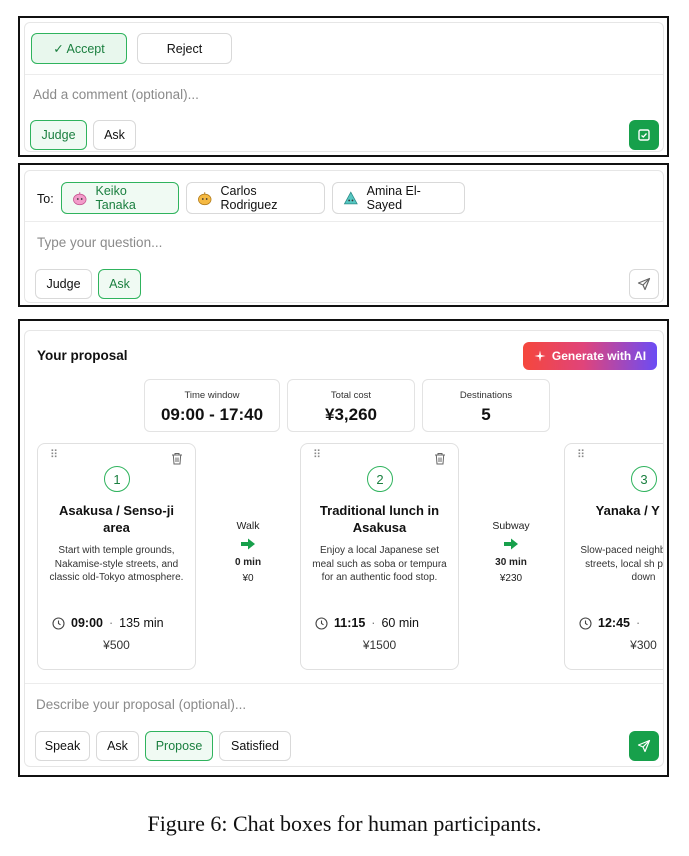 This screenshot has height=856, width=689. What do you see at coordinates (379, 645) in the screenshot?
I see `card-price: ¥1500` at bounding box center [379, 645].